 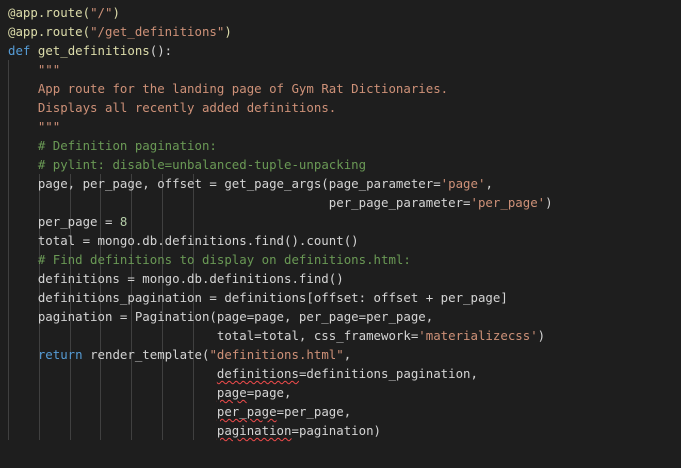 I want to click on code-line: @app.route("/get_definitions"), so click(x=120, y=31).